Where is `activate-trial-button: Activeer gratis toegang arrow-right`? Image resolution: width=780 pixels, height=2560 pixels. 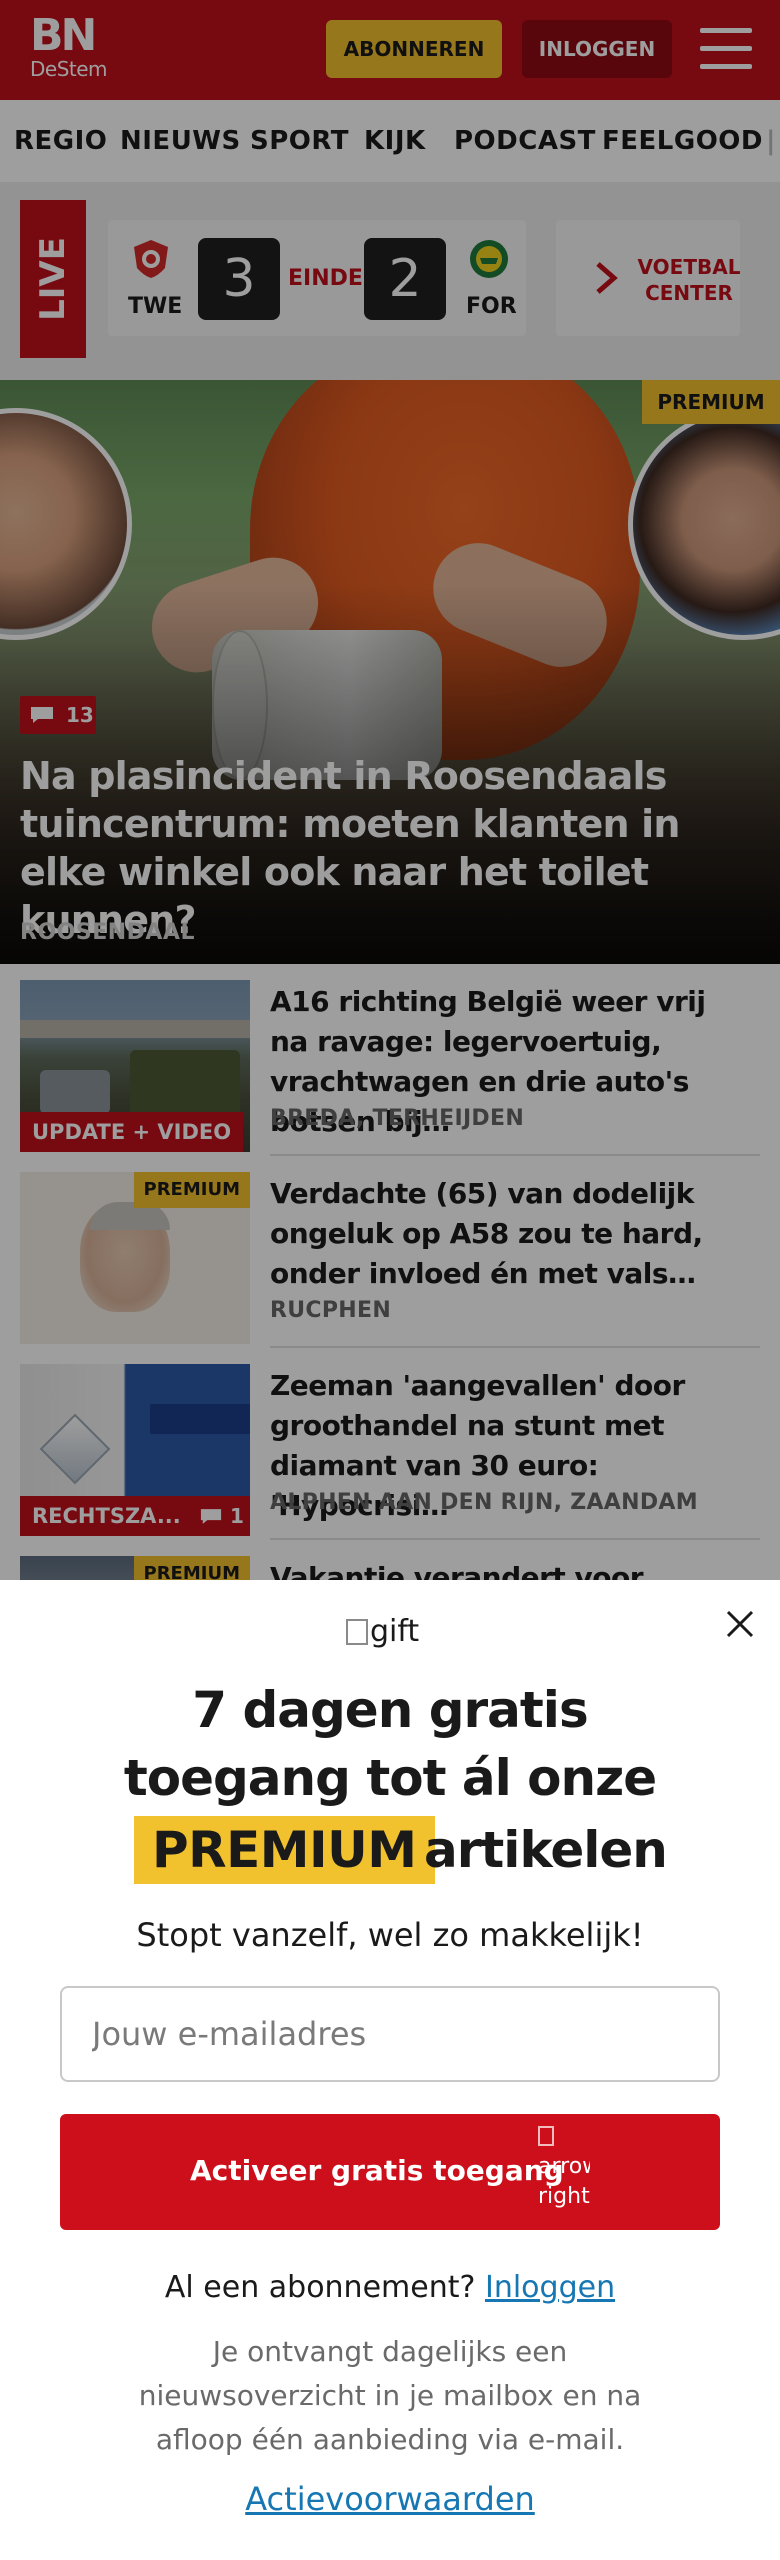
activate-trial-button: Activeer gratis toegang arrow-right is located at coordinates (390, 2172).